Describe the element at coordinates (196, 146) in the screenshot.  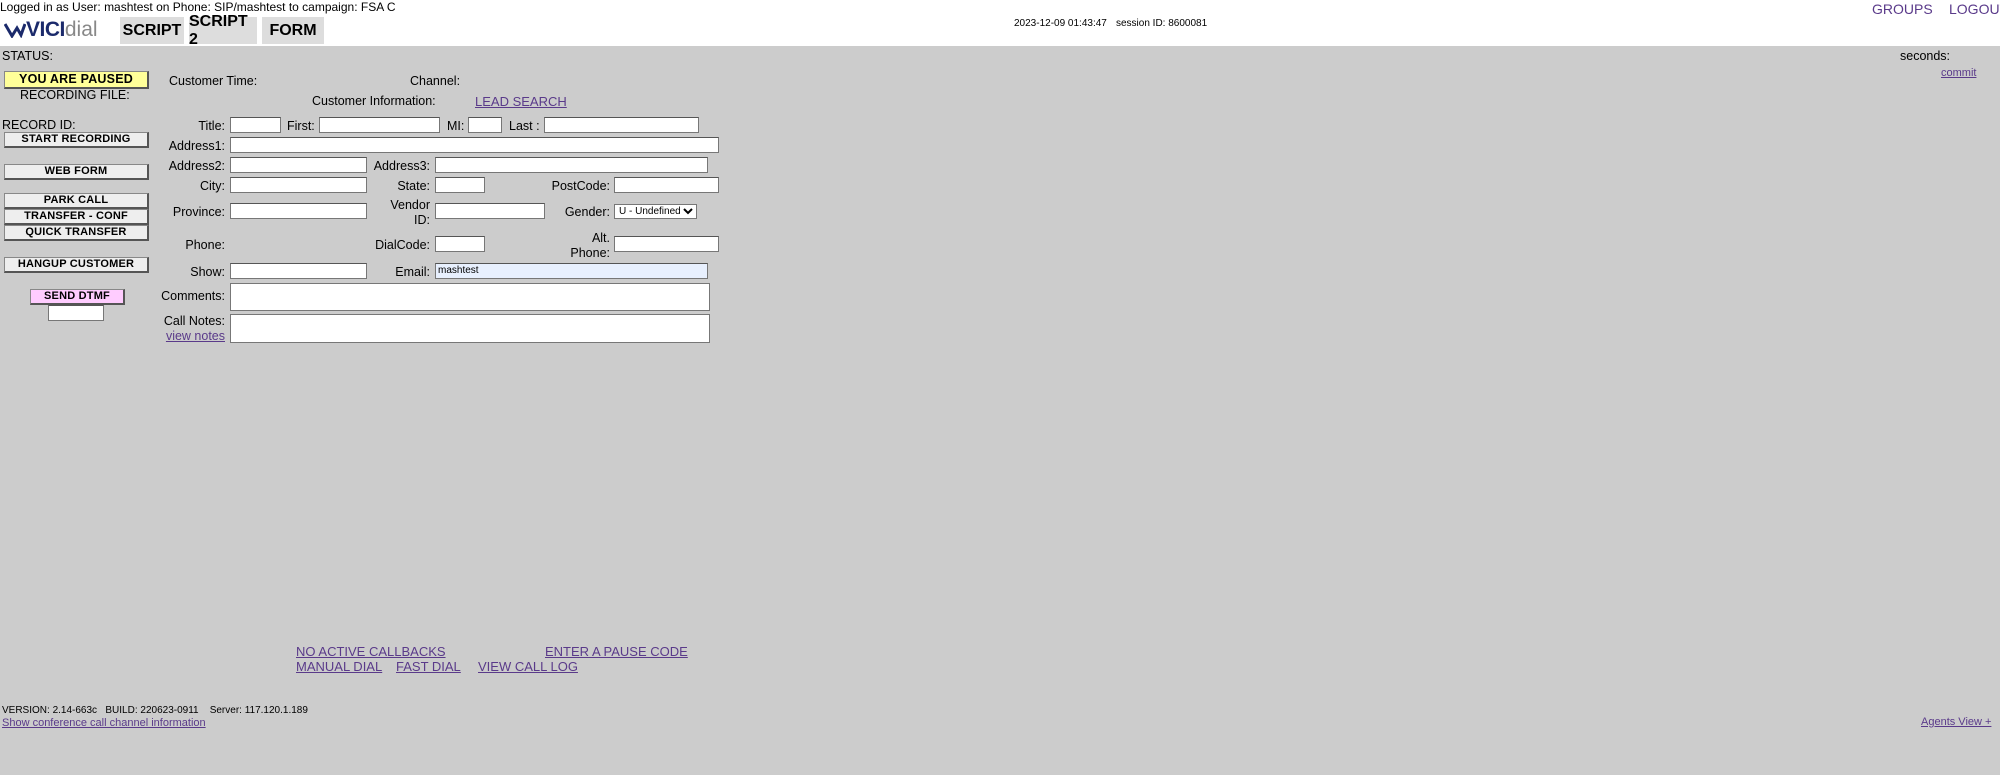
I see `address1-label: Address1:` at that location.